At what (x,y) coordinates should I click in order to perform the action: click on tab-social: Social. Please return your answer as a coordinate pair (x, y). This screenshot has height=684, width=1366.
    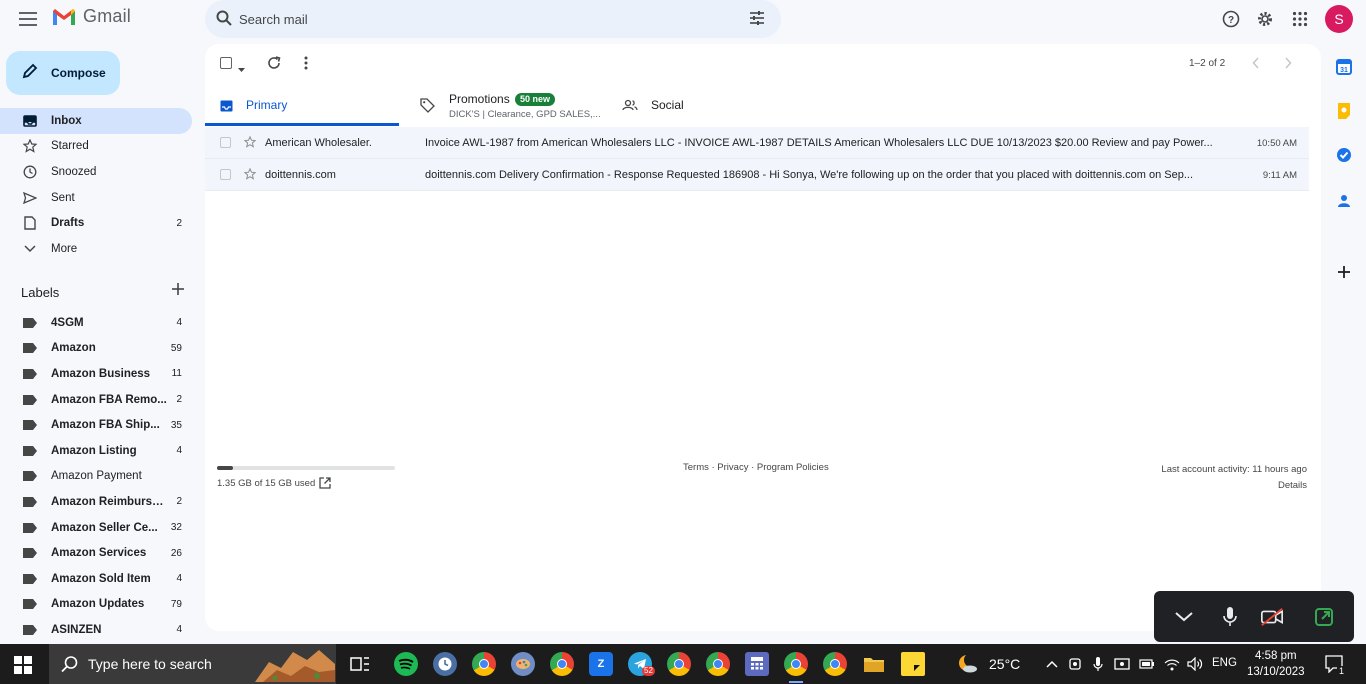
    Looking at the image, I should click on (719, 106).